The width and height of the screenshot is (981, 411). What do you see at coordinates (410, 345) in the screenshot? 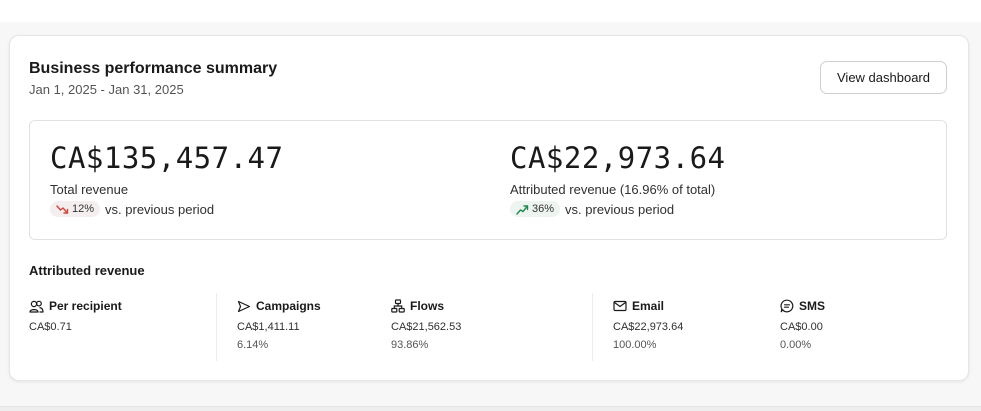
I see `column-percent: 93.86%` at bounding box center [410, 345].